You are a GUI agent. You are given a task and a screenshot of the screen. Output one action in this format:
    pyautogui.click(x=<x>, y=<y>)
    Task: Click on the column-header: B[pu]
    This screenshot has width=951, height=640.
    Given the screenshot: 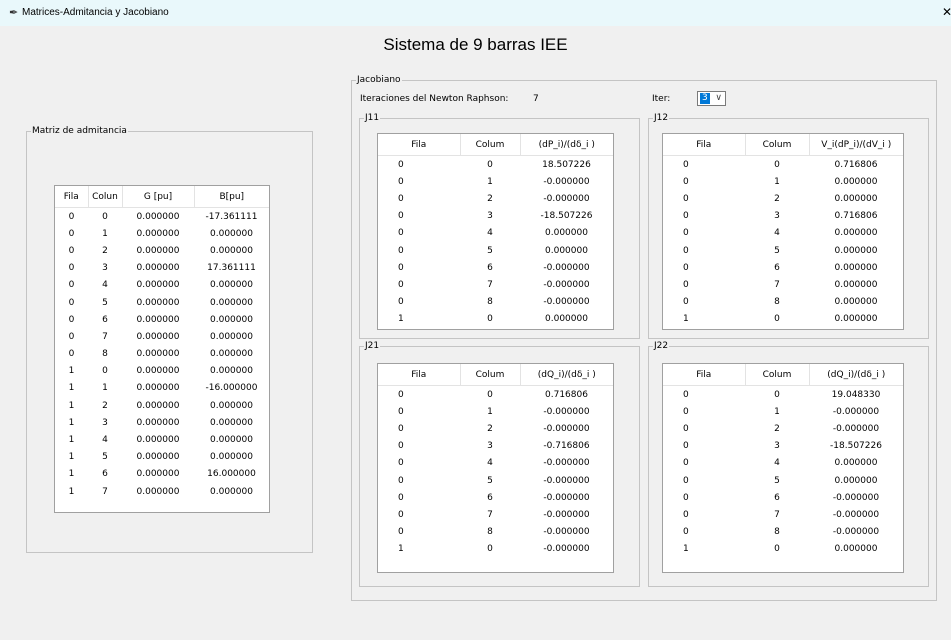 What is the action you would take?
    pyautogui.click(x=231, y=197)
    